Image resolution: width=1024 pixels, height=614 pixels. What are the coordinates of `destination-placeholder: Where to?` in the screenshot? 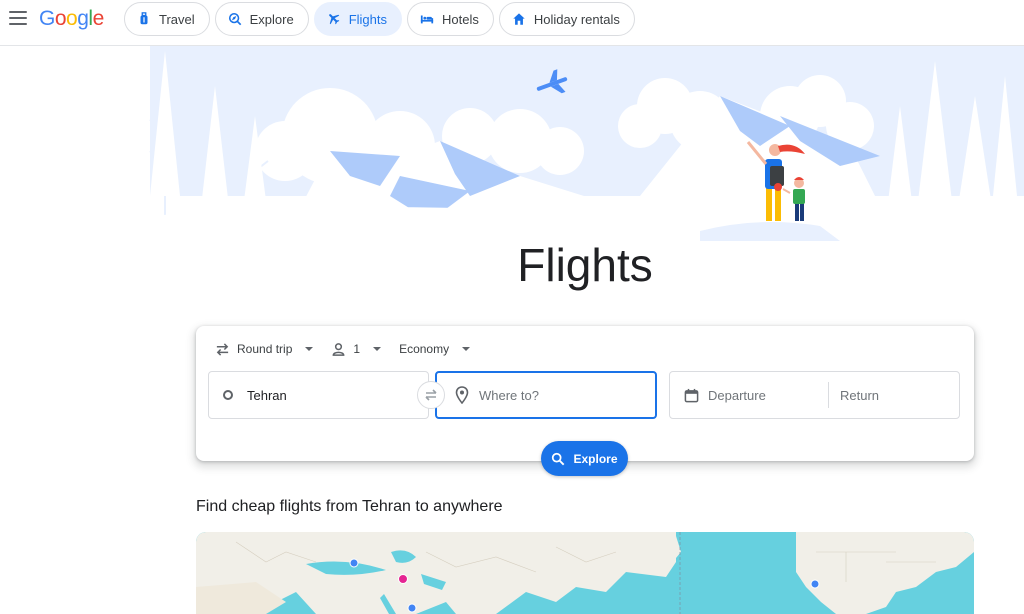 It's located at (509, 395).